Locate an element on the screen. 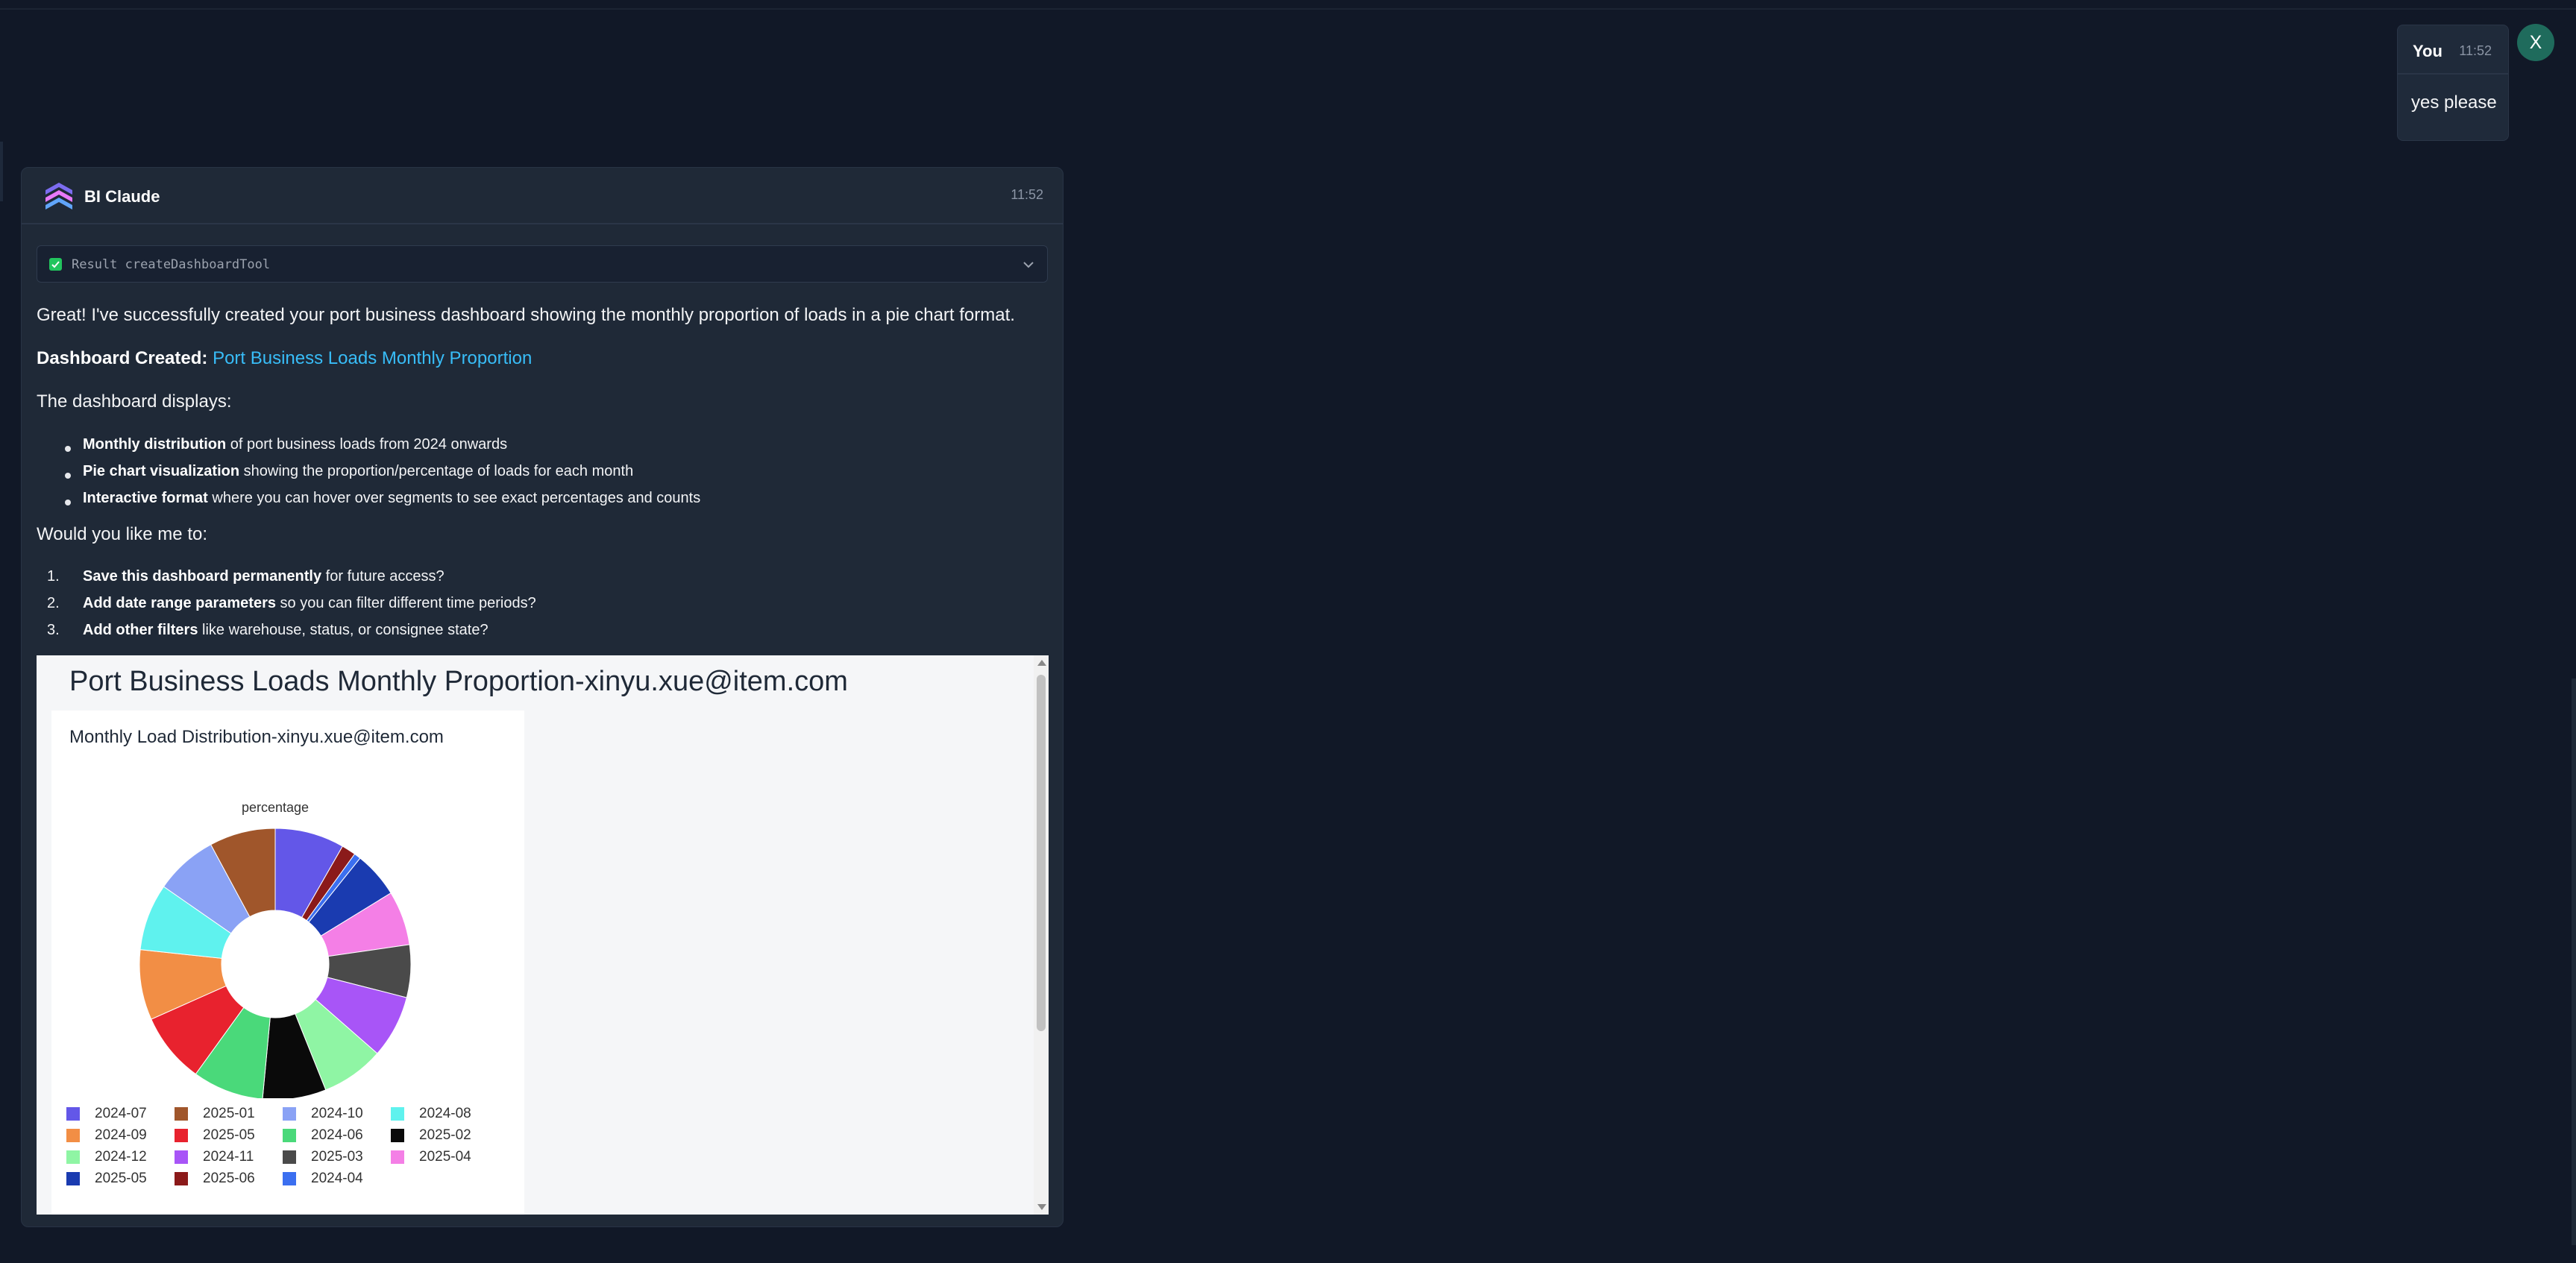 Image resolution: width=2576 pixels, height=1263 pixels. question-text: Would you like me to: is located at coordinates (122, 534).